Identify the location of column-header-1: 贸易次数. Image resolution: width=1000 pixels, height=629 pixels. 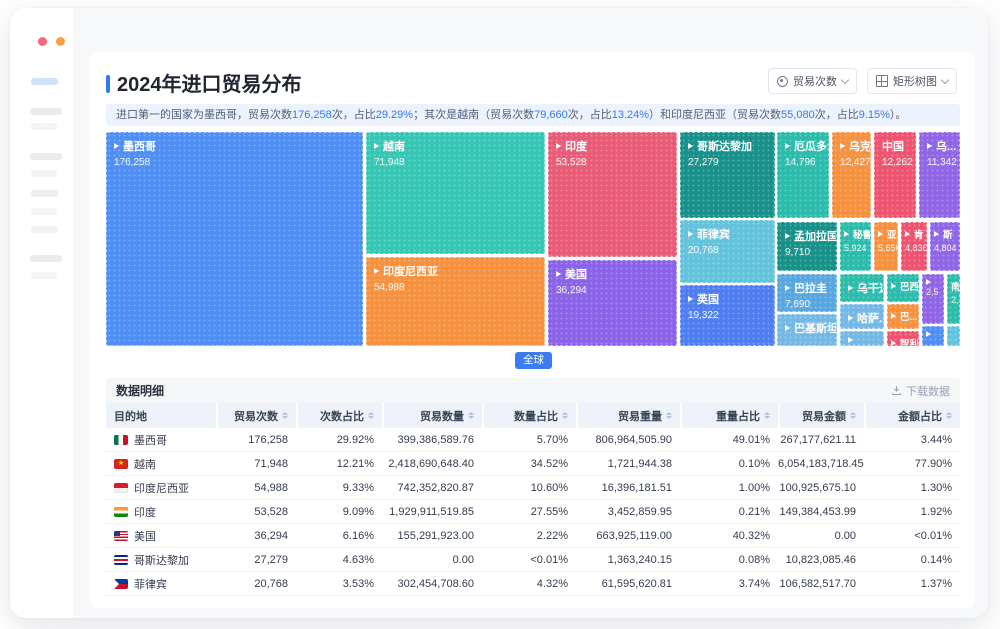
(256, 415).